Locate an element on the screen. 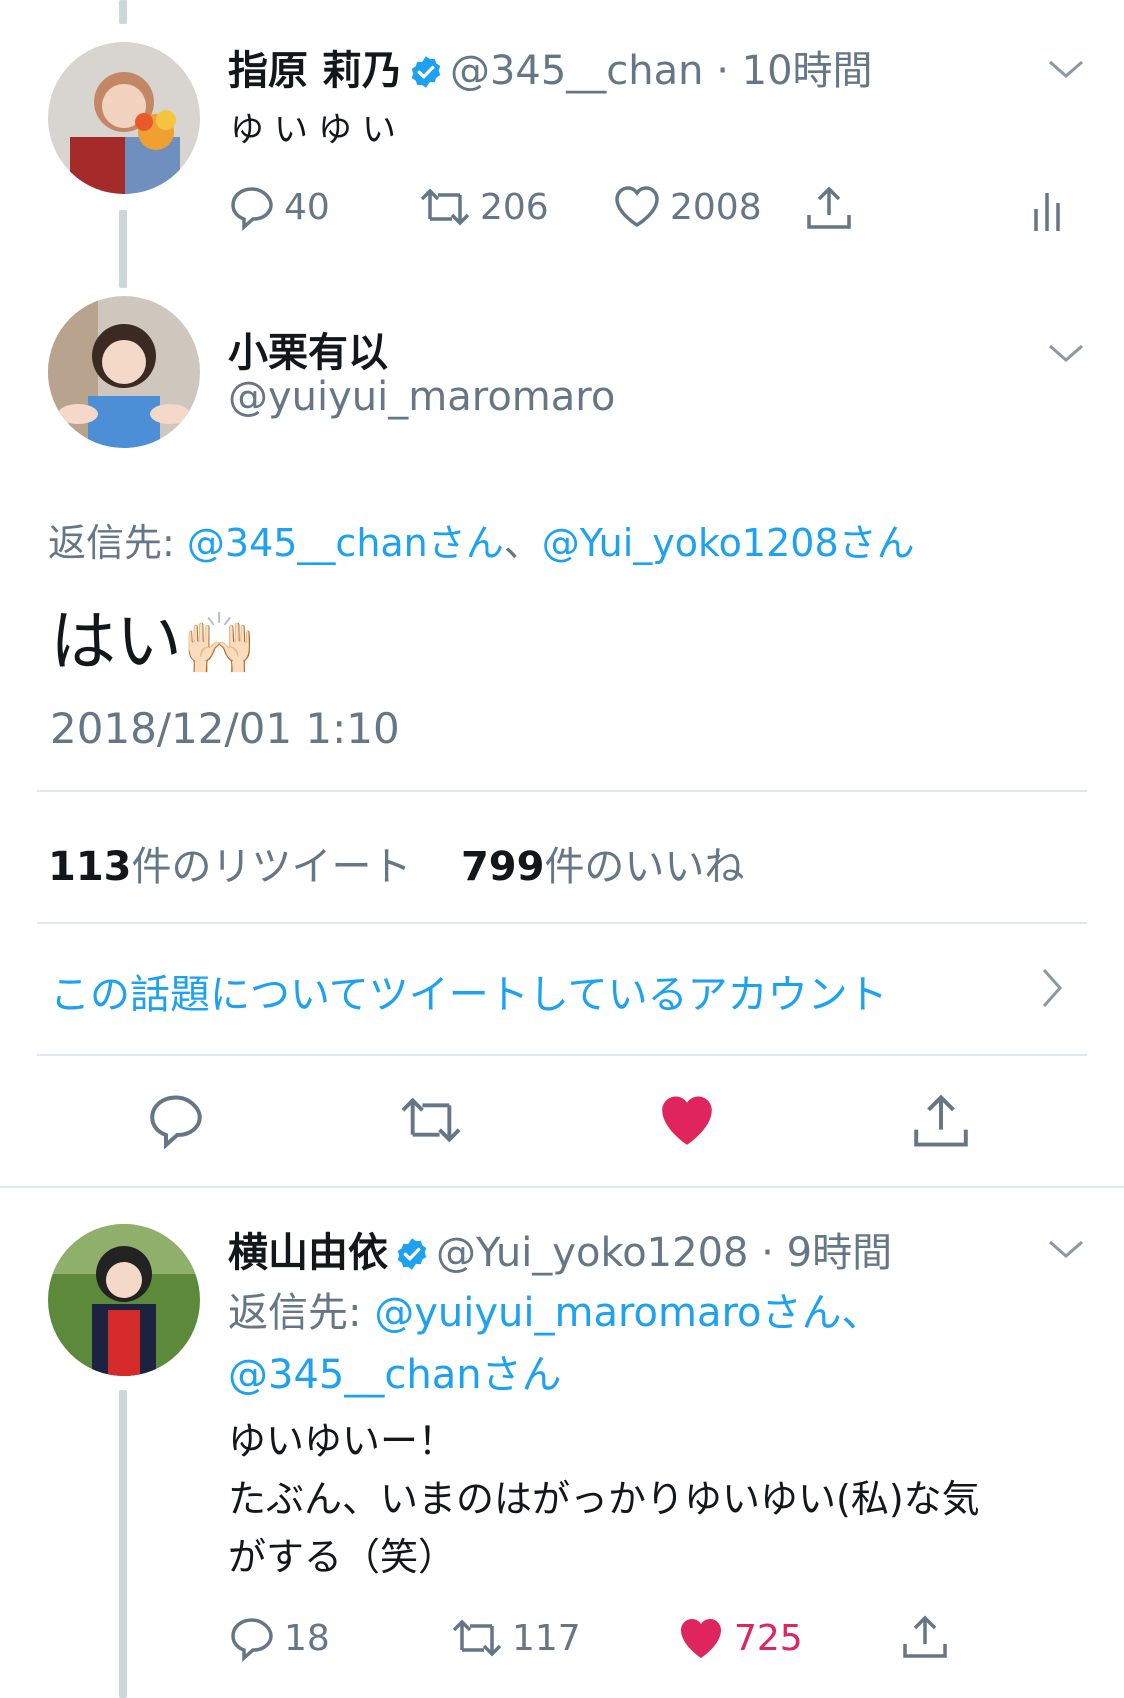 The width and height of the screenshot is (1124, 1698). like-button: 725 is located at coordinates (739, 1638).